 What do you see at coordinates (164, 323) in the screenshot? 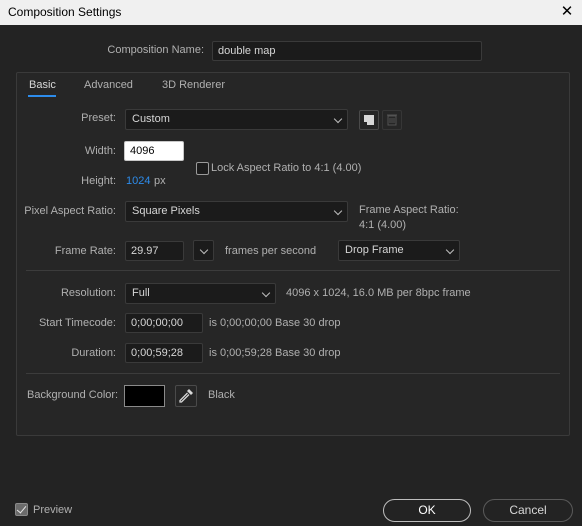
I see `start-timecode-input: 0;00;00;00` at bounding box center [164, 323].